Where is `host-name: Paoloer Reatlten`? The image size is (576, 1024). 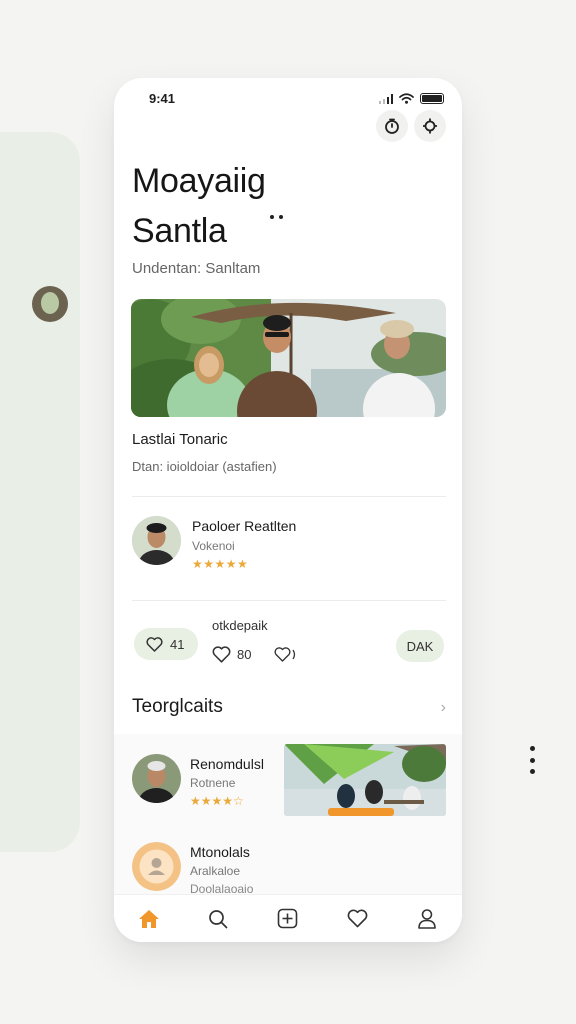
host-name: Paoloer Reatlten is located at coordinates (244, 526).